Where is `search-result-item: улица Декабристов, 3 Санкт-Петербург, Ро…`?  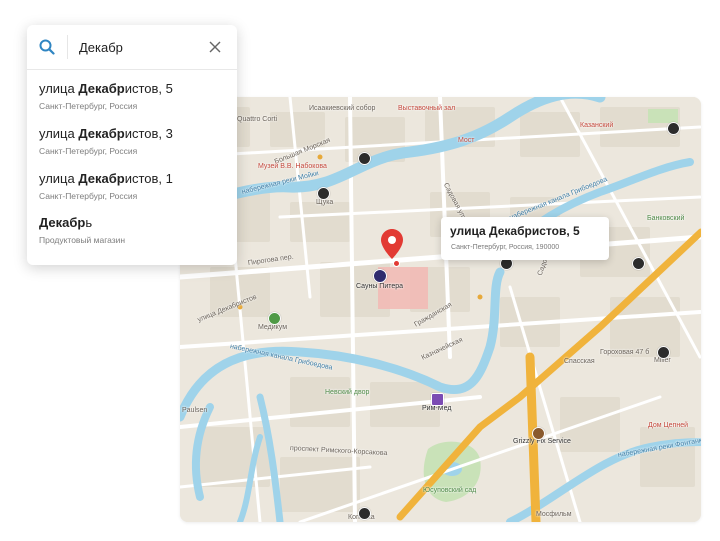
search-result-item: улица Декабристов, 3 Санкт-Петербург, Ро… is located at coordinates (132, 148).